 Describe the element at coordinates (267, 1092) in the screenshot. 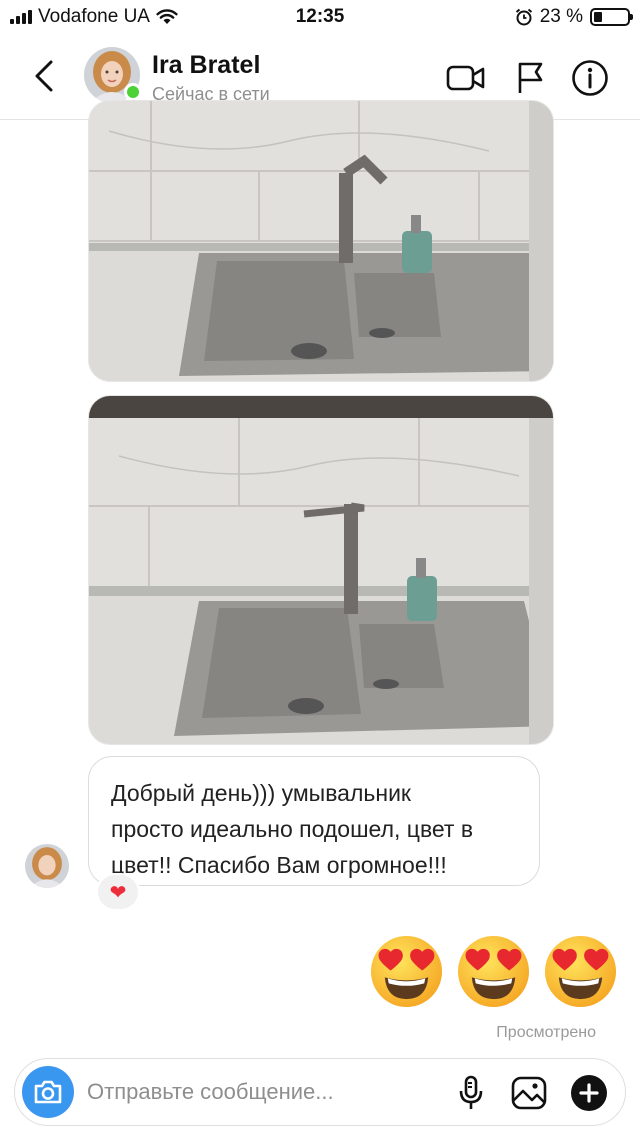

I see `message-input` at that location.